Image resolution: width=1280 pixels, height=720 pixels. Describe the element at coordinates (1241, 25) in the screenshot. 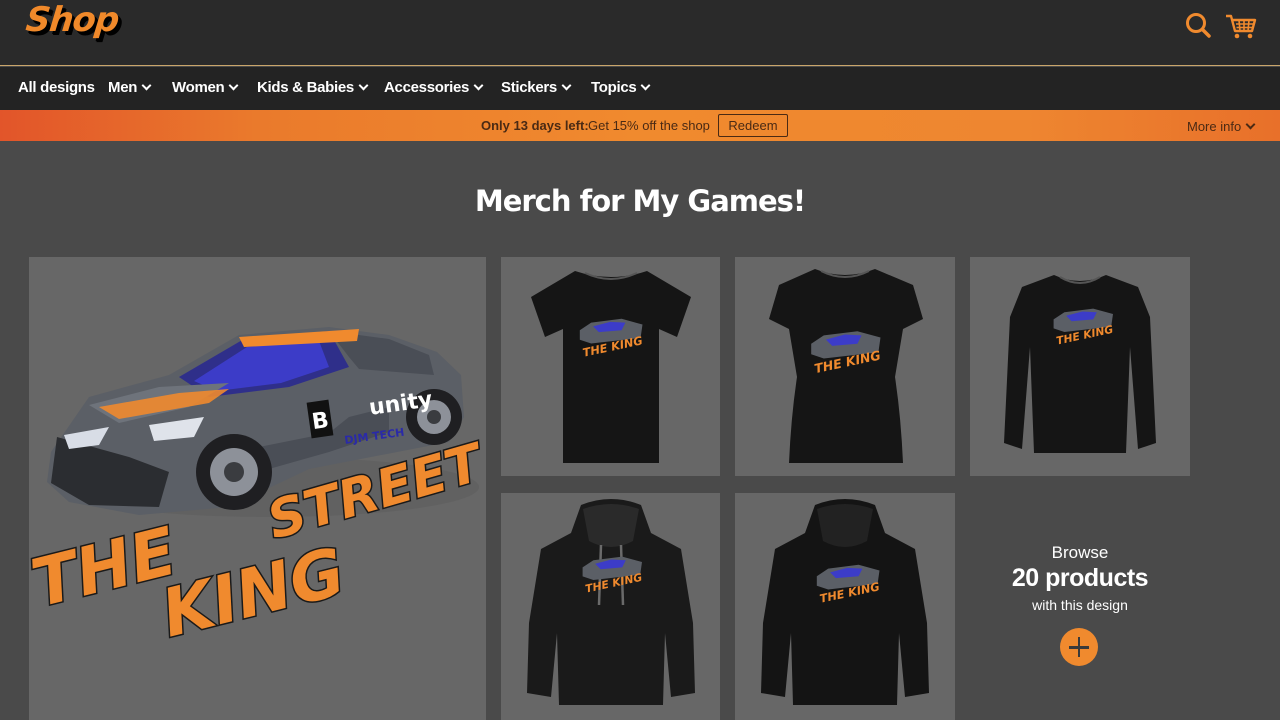

I see `cart-icon` at that location.